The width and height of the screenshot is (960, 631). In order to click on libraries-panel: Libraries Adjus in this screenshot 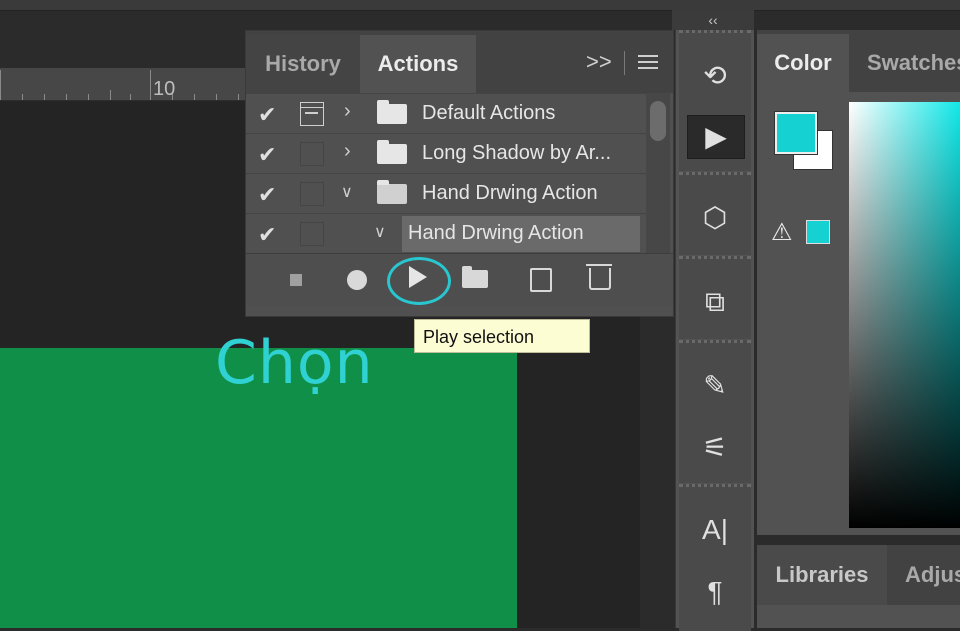, I will do `click(858, 586)`.